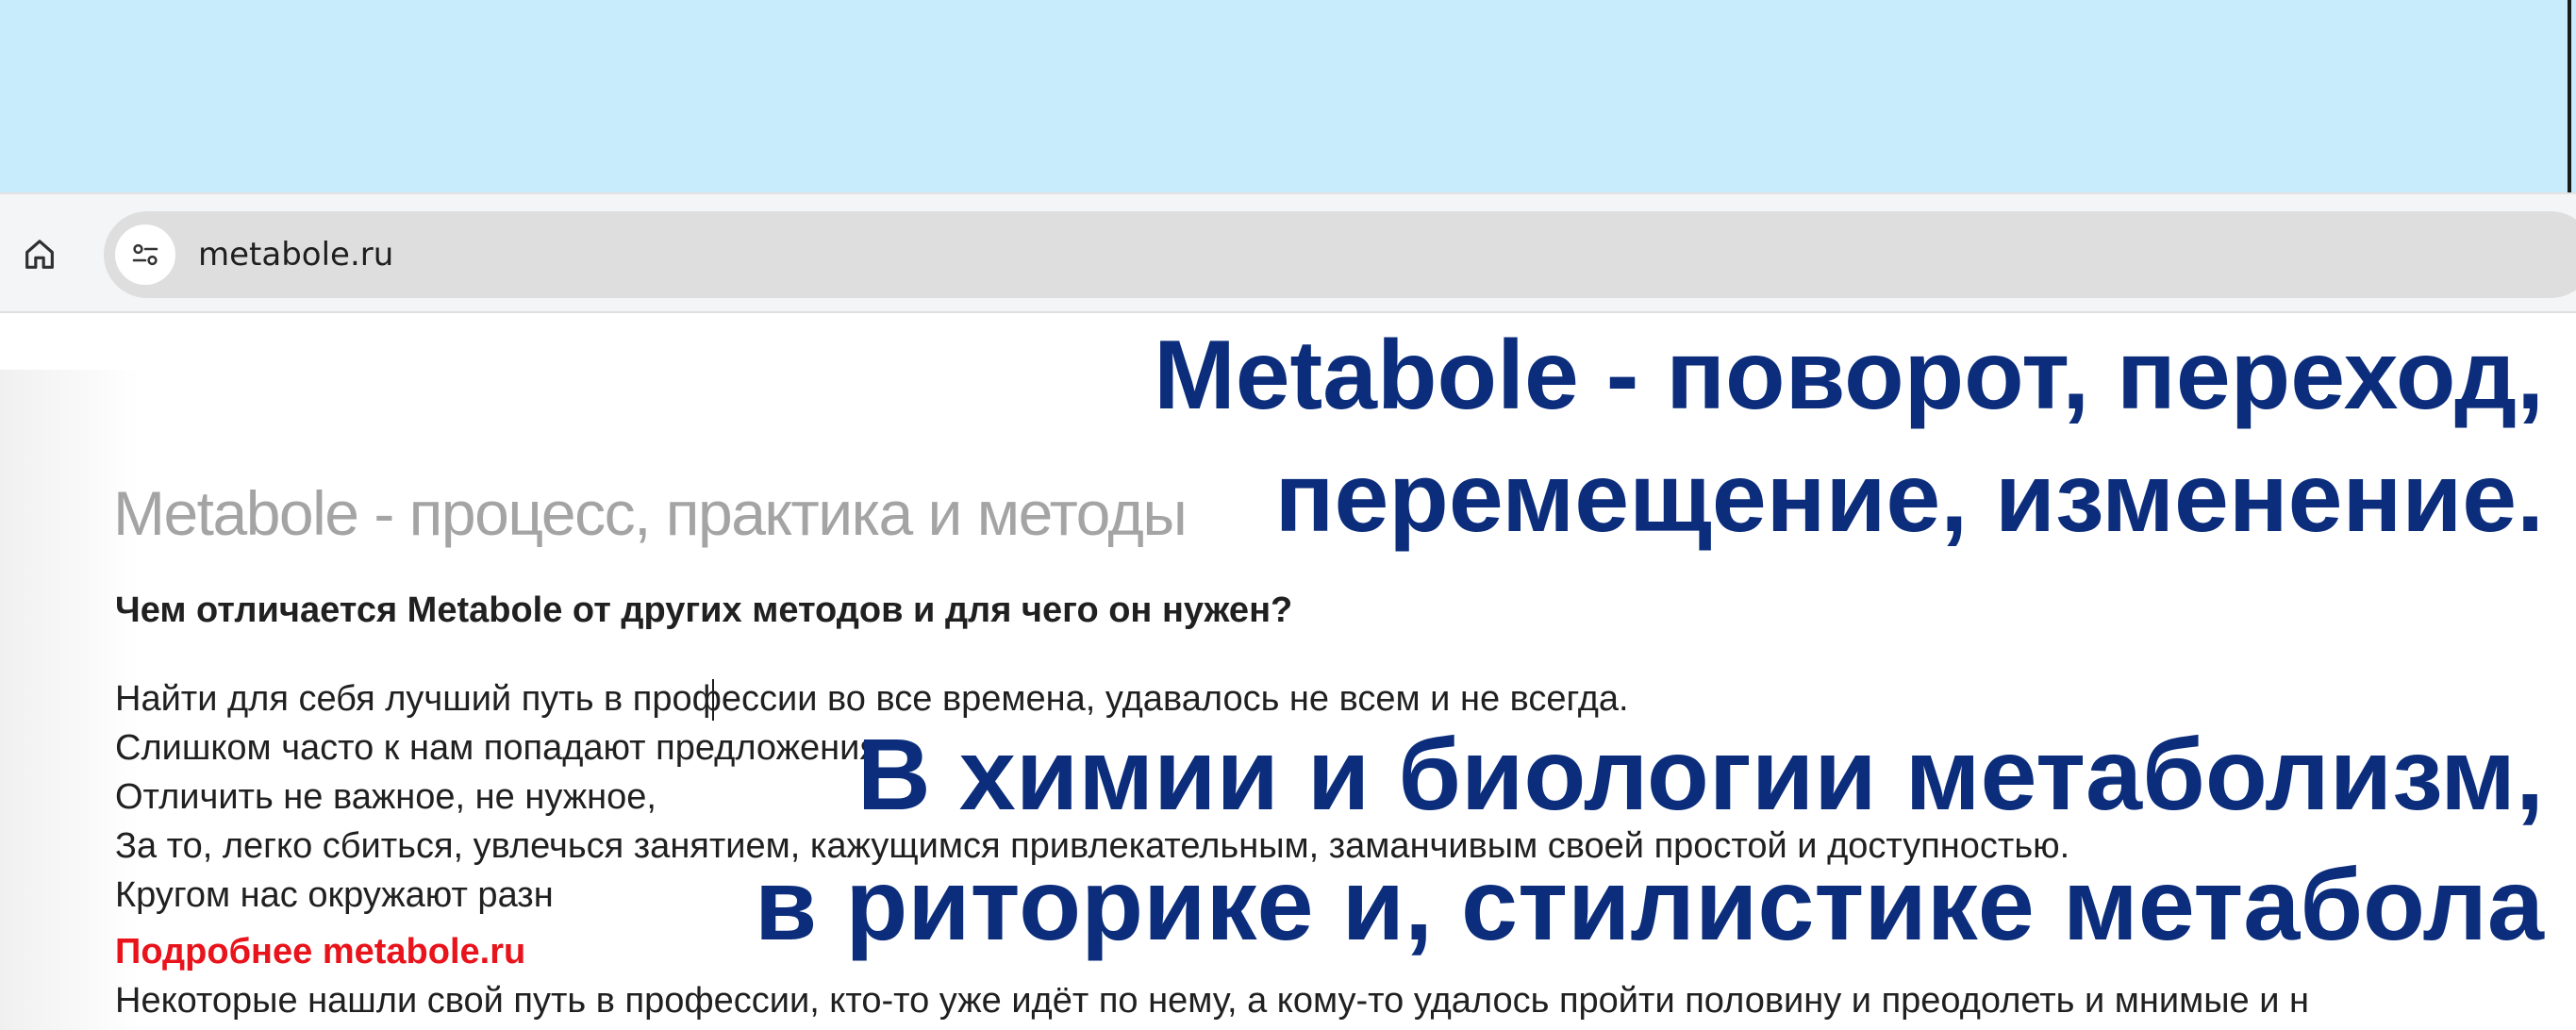  I want to click on home-button, so click(39, 255).